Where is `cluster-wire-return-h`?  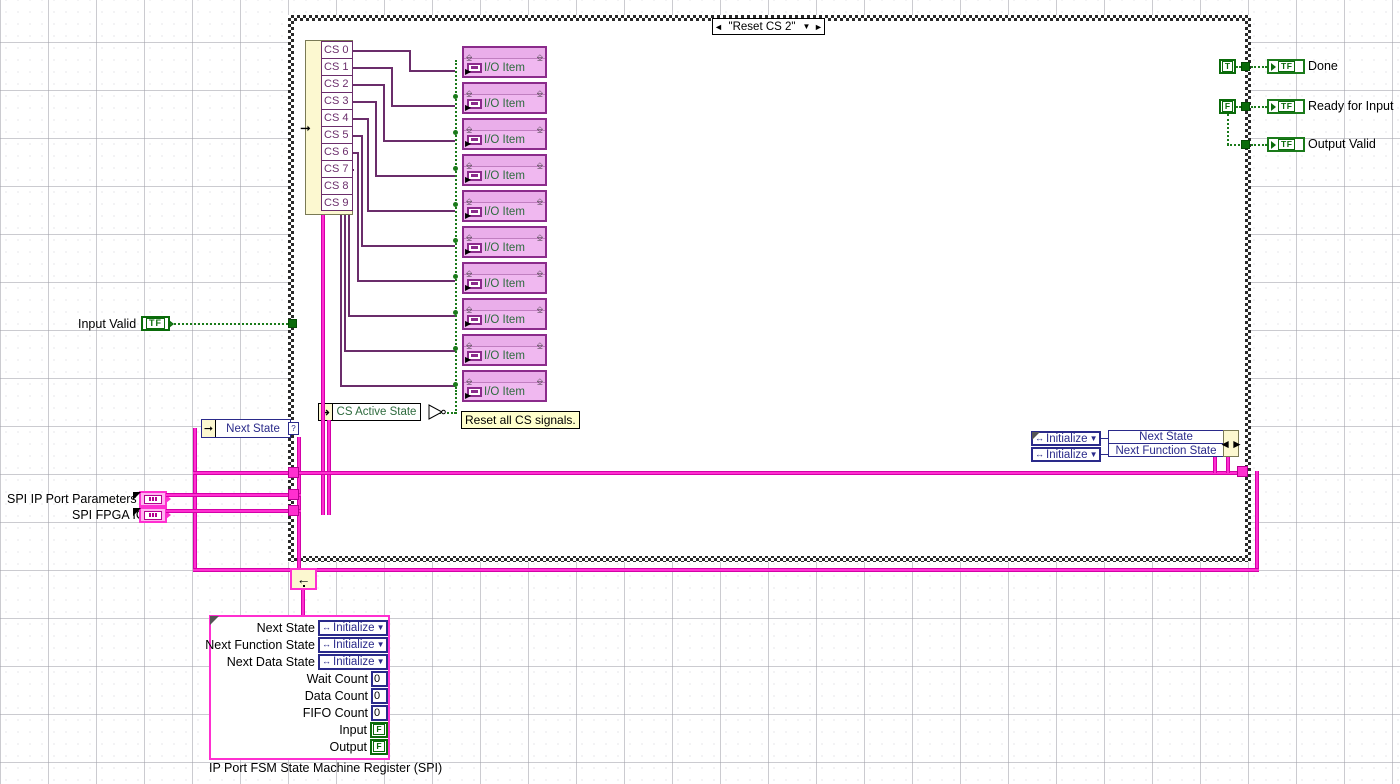
cluster-wire-return-h is located at coordinates (778, 570).